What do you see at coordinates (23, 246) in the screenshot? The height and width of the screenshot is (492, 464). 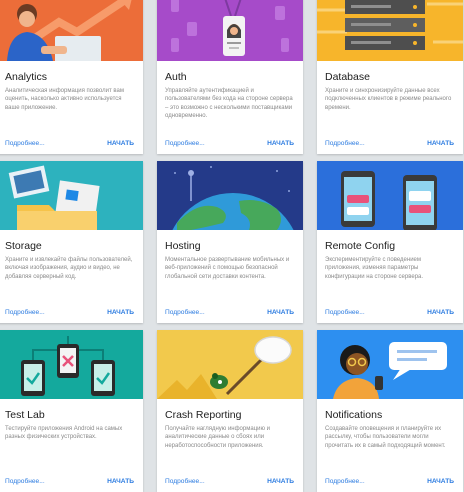 I see `card-title: Storage` at bounding box center [23, 246].